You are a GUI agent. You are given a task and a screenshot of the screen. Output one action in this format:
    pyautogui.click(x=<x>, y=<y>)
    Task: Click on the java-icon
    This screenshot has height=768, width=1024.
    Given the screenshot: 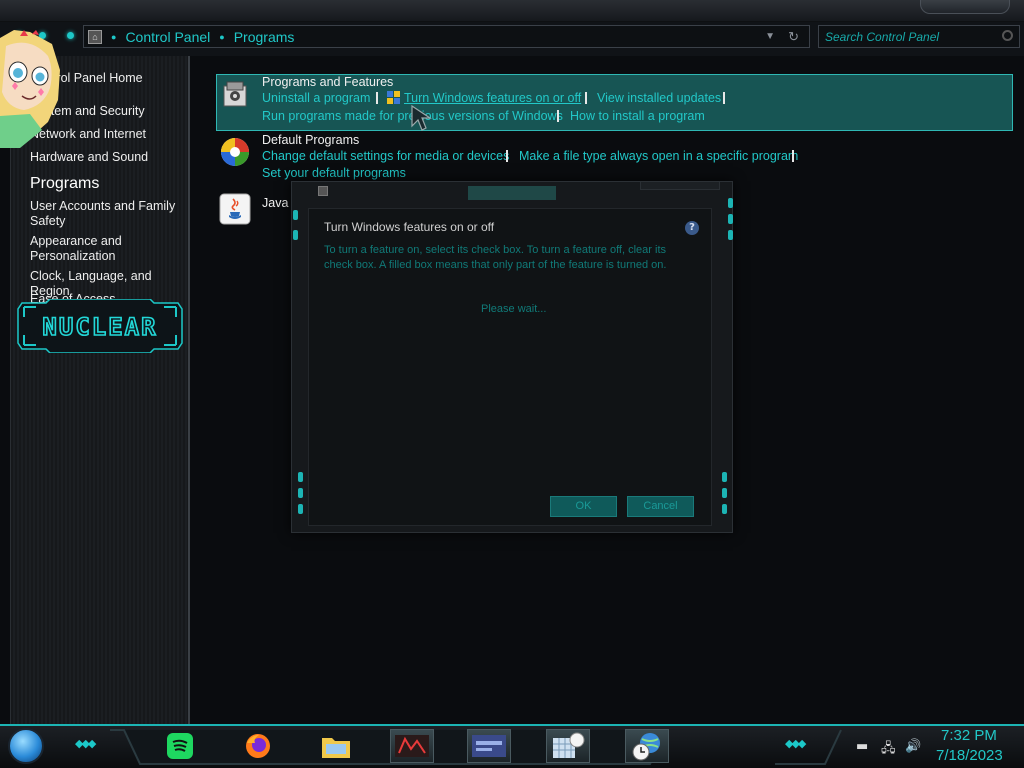 What is the action you would take?
    pyautogui.click(x=235, y=209)
    